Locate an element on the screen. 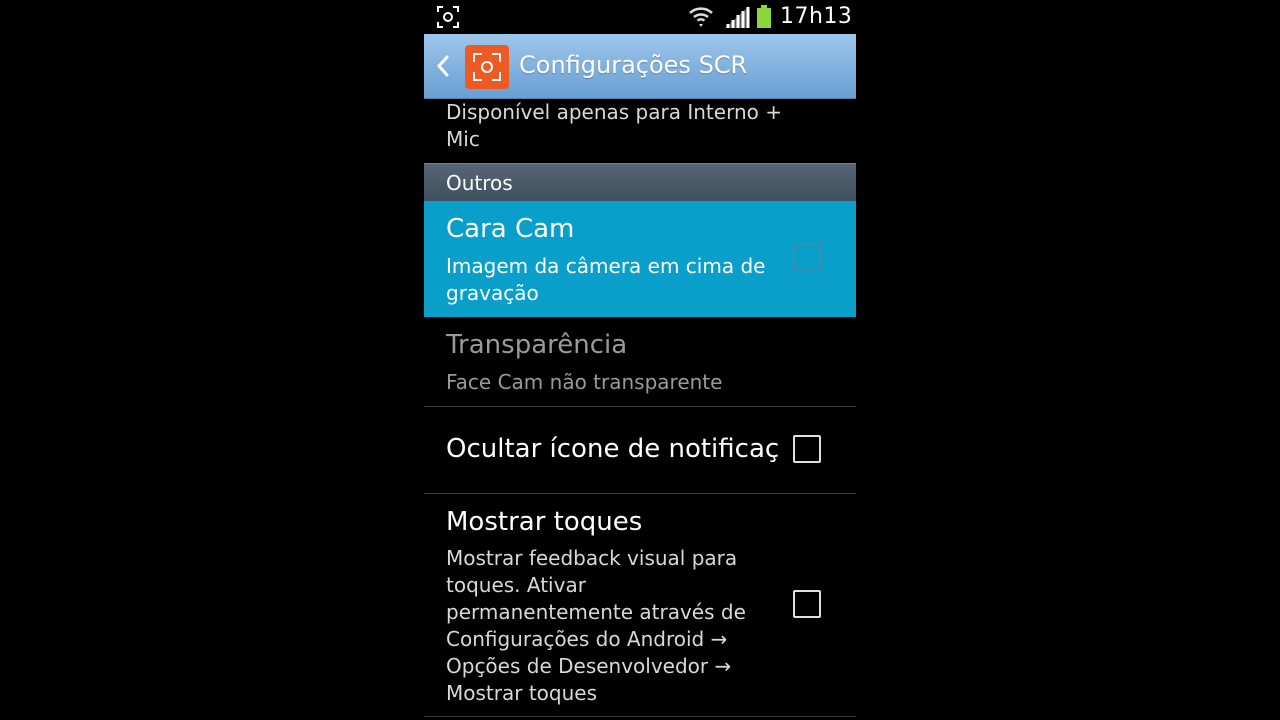 This screenshot has width=1280, height=720. cara-cam-checkbox is located at coordinates (807, 257).